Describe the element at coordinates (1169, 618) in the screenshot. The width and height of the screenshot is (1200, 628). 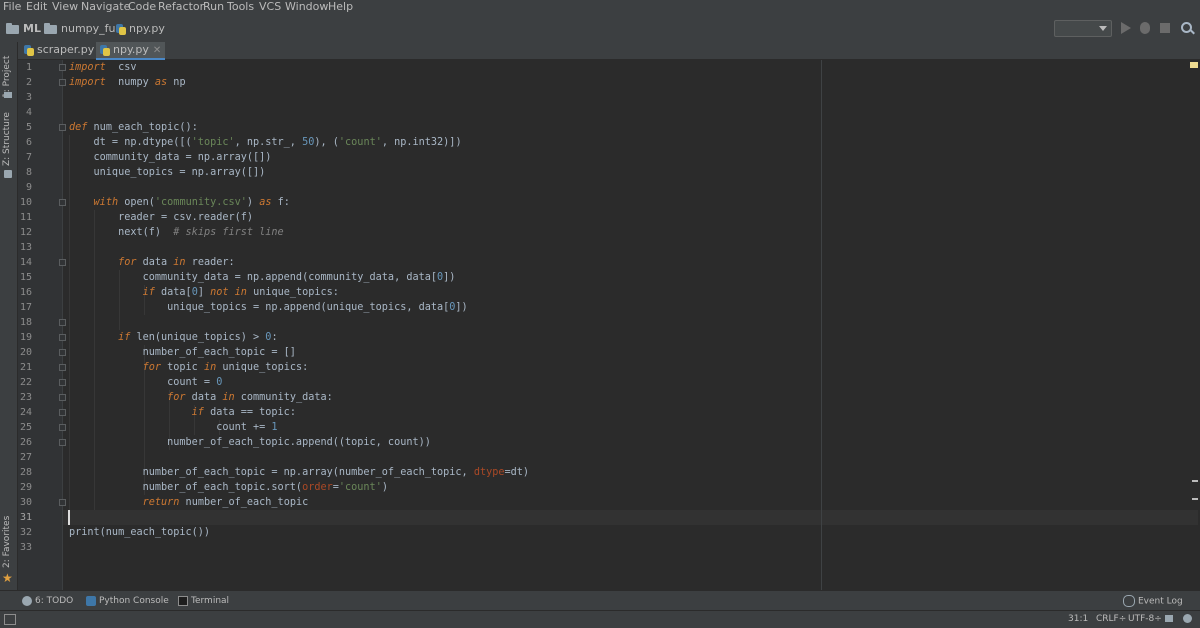
I see `lock-icon` at that location.